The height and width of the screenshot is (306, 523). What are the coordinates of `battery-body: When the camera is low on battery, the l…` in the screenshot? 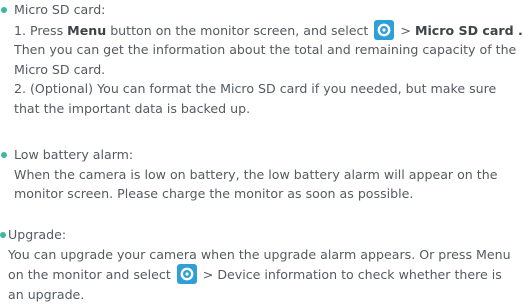 It's located at (261, 184).